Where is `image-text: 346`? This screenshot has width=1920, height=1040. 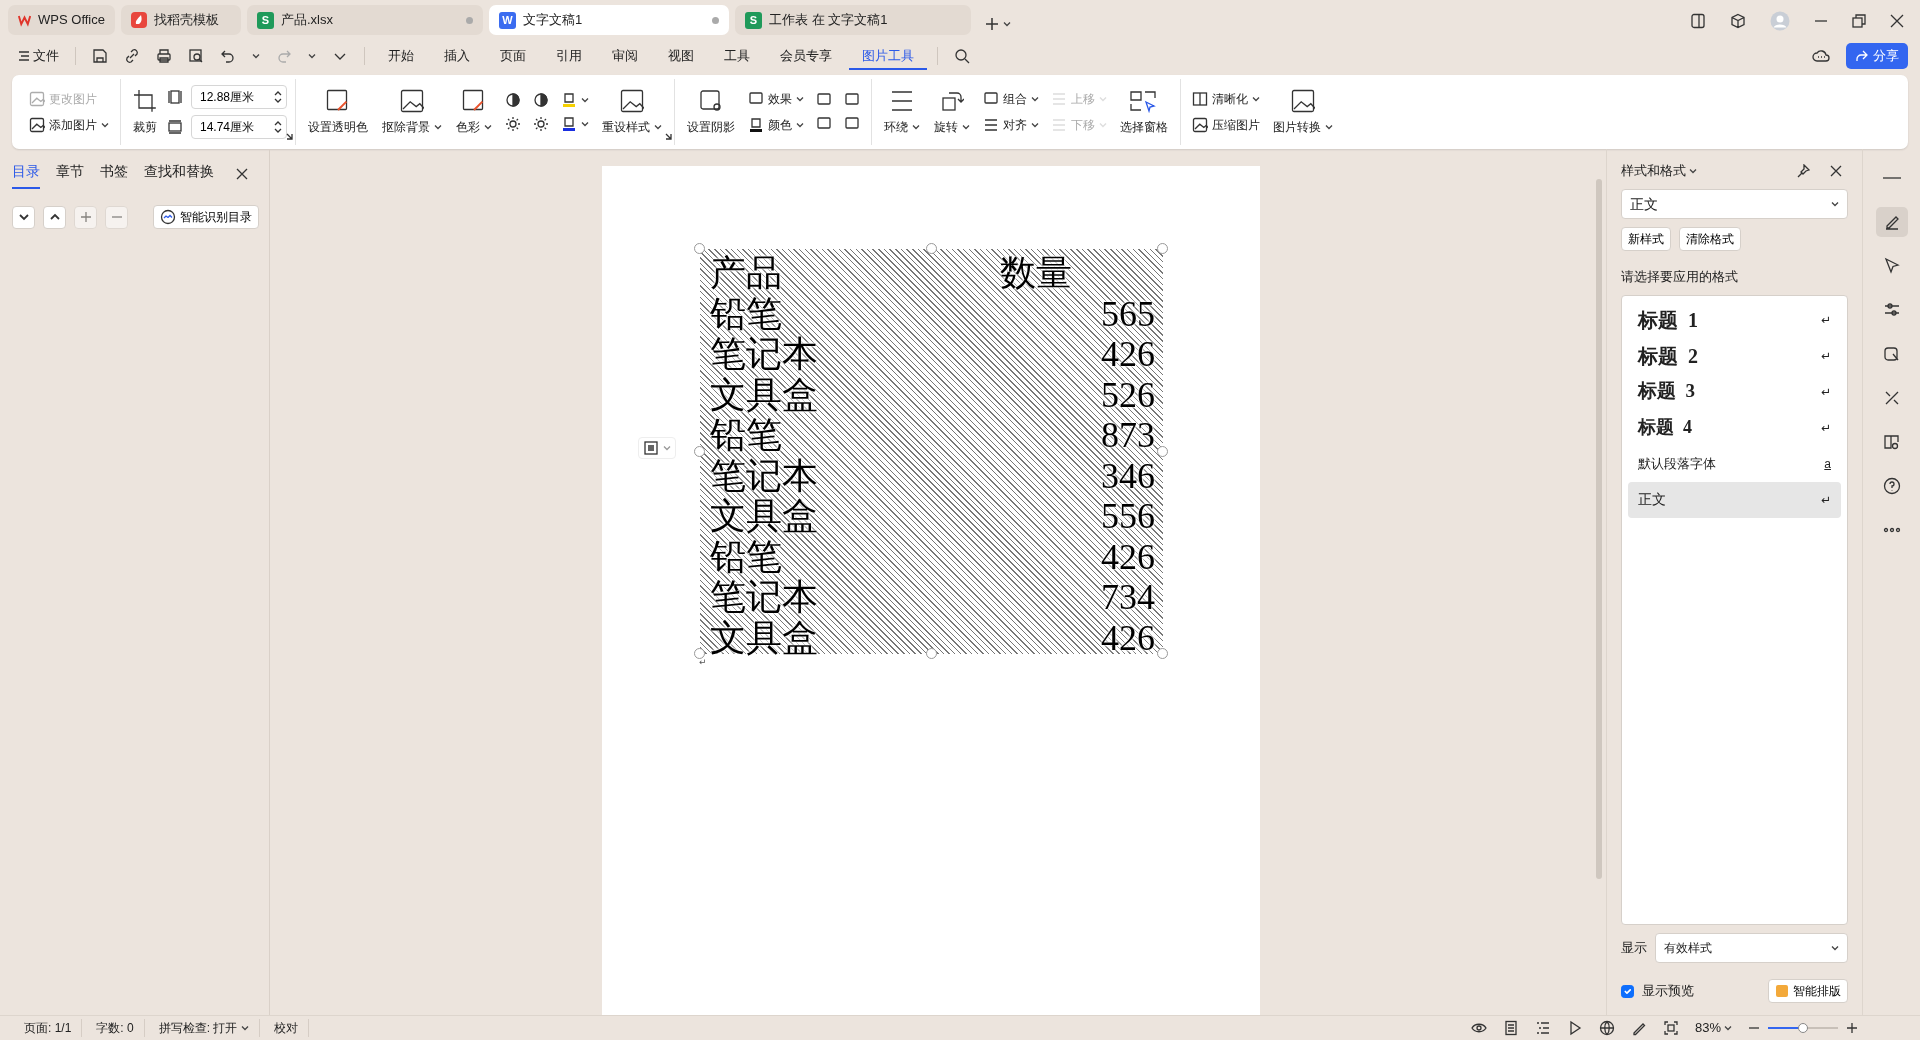 image-text: 346 is located at coordinates (1128, 475).